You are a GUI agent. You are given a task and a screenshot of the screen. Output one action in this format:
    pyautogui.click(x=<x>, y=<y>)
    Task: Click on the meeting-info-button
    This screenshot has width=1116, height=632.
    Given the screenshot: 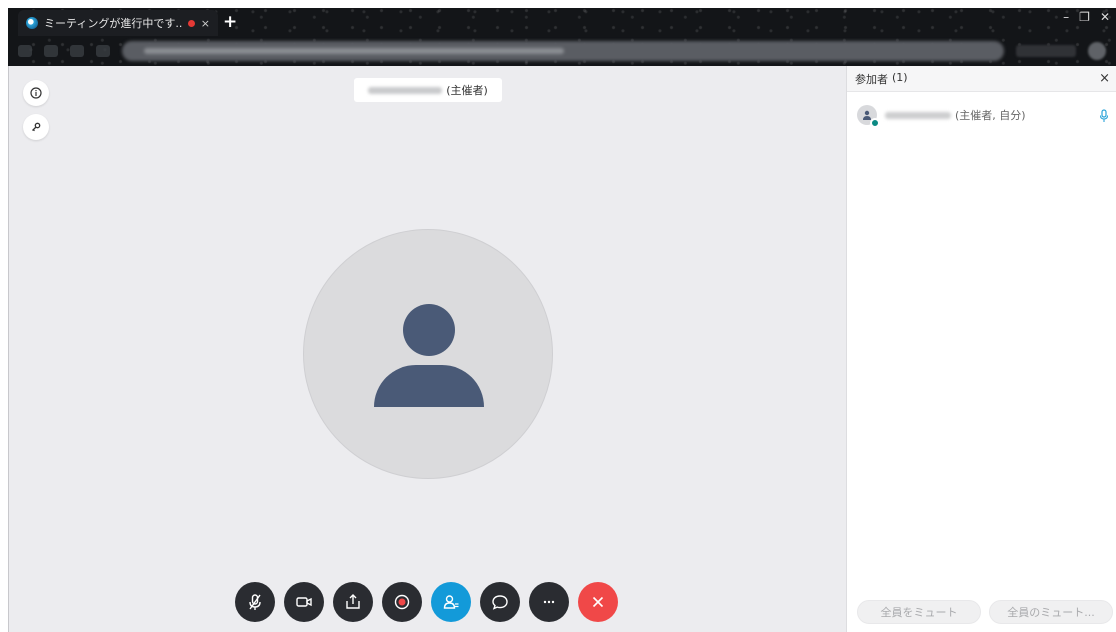 What is the action you would take?
    pyautogui.click(x=36, y=93)
    